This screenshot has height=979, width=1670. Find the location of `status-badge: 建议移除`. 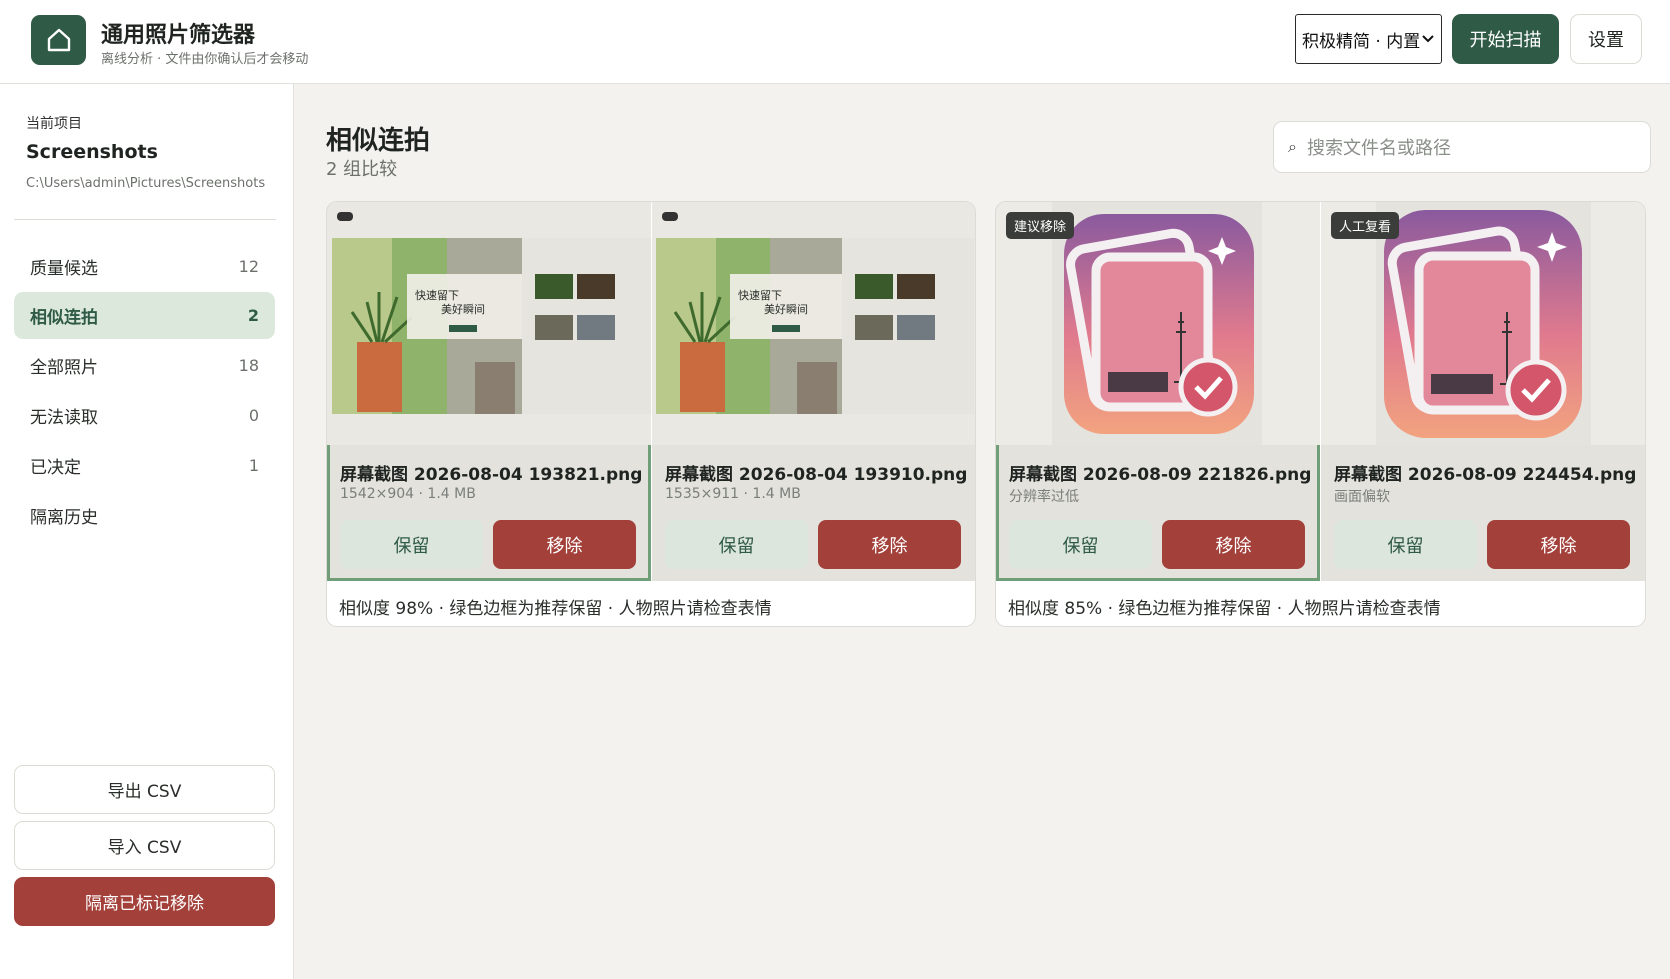

status-badge: 建议移除 is located at coordinates (1040, 225).